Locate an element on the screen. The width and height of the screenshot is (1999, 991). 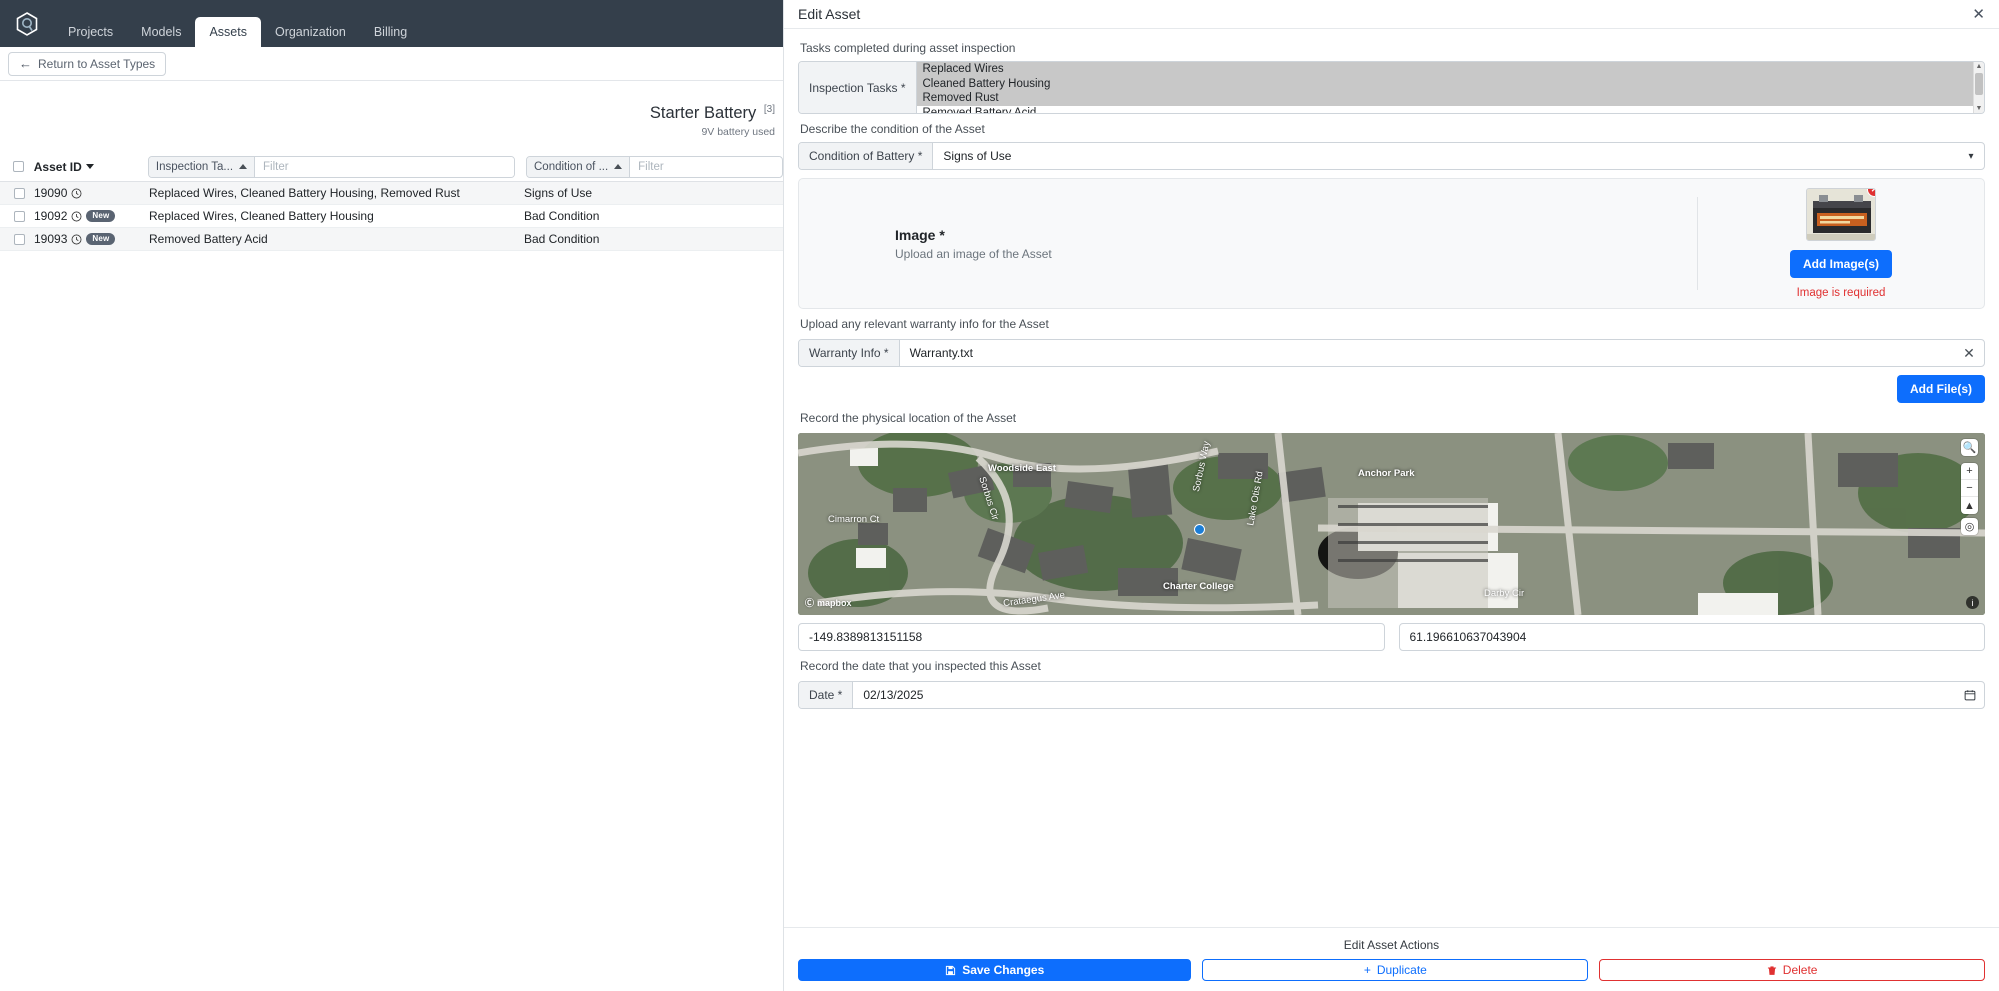
chevron-down-icon: ▾ is located at coordinates (1971, 156).